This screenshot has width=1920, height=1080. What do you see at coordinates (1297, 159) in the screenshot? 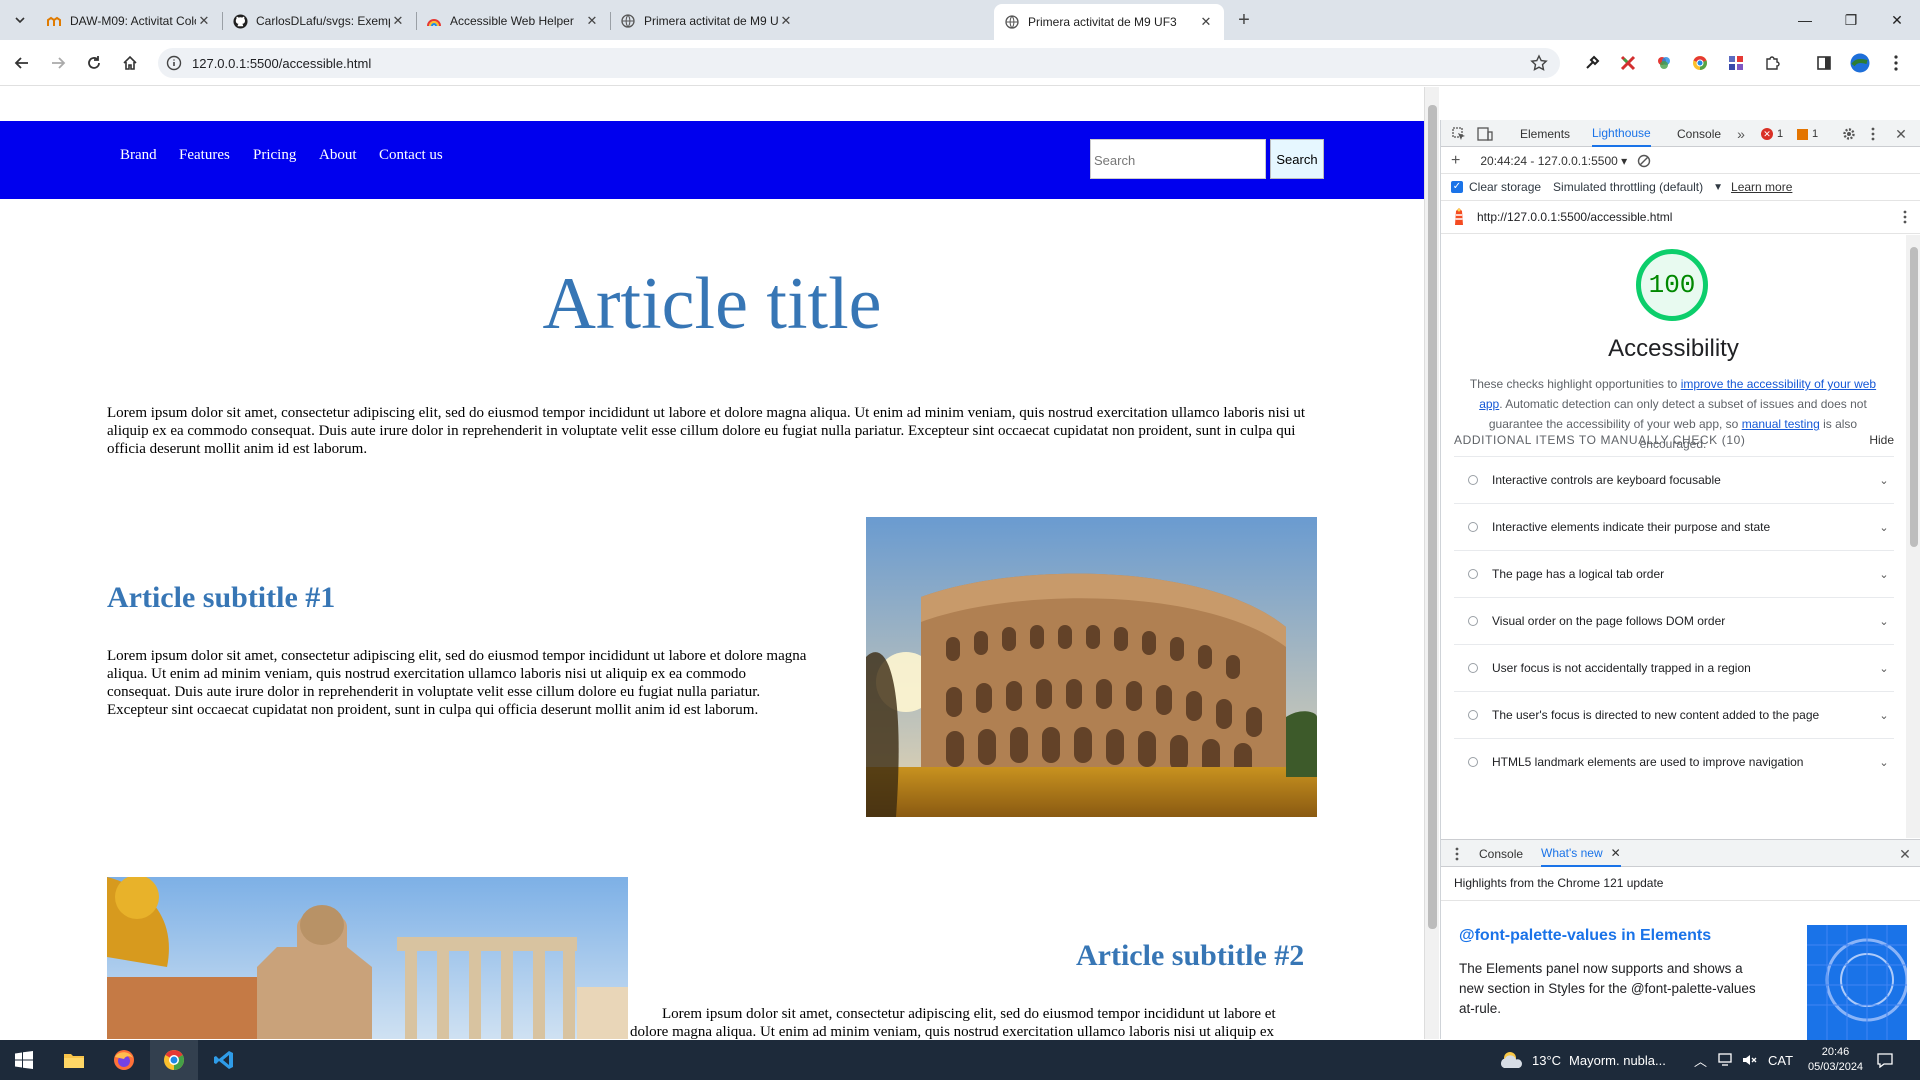
I see `site-search-button: Search` at bounding box center [1297, 159].